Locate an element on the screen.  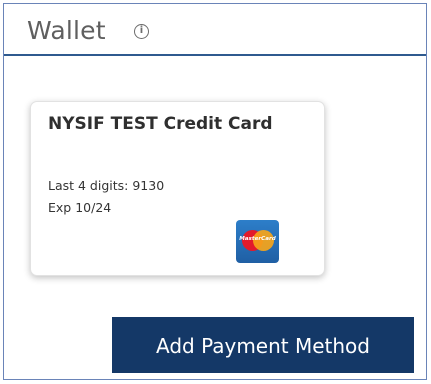
card-expiration: Exp 10/24 is located at coordinates (80, 207).